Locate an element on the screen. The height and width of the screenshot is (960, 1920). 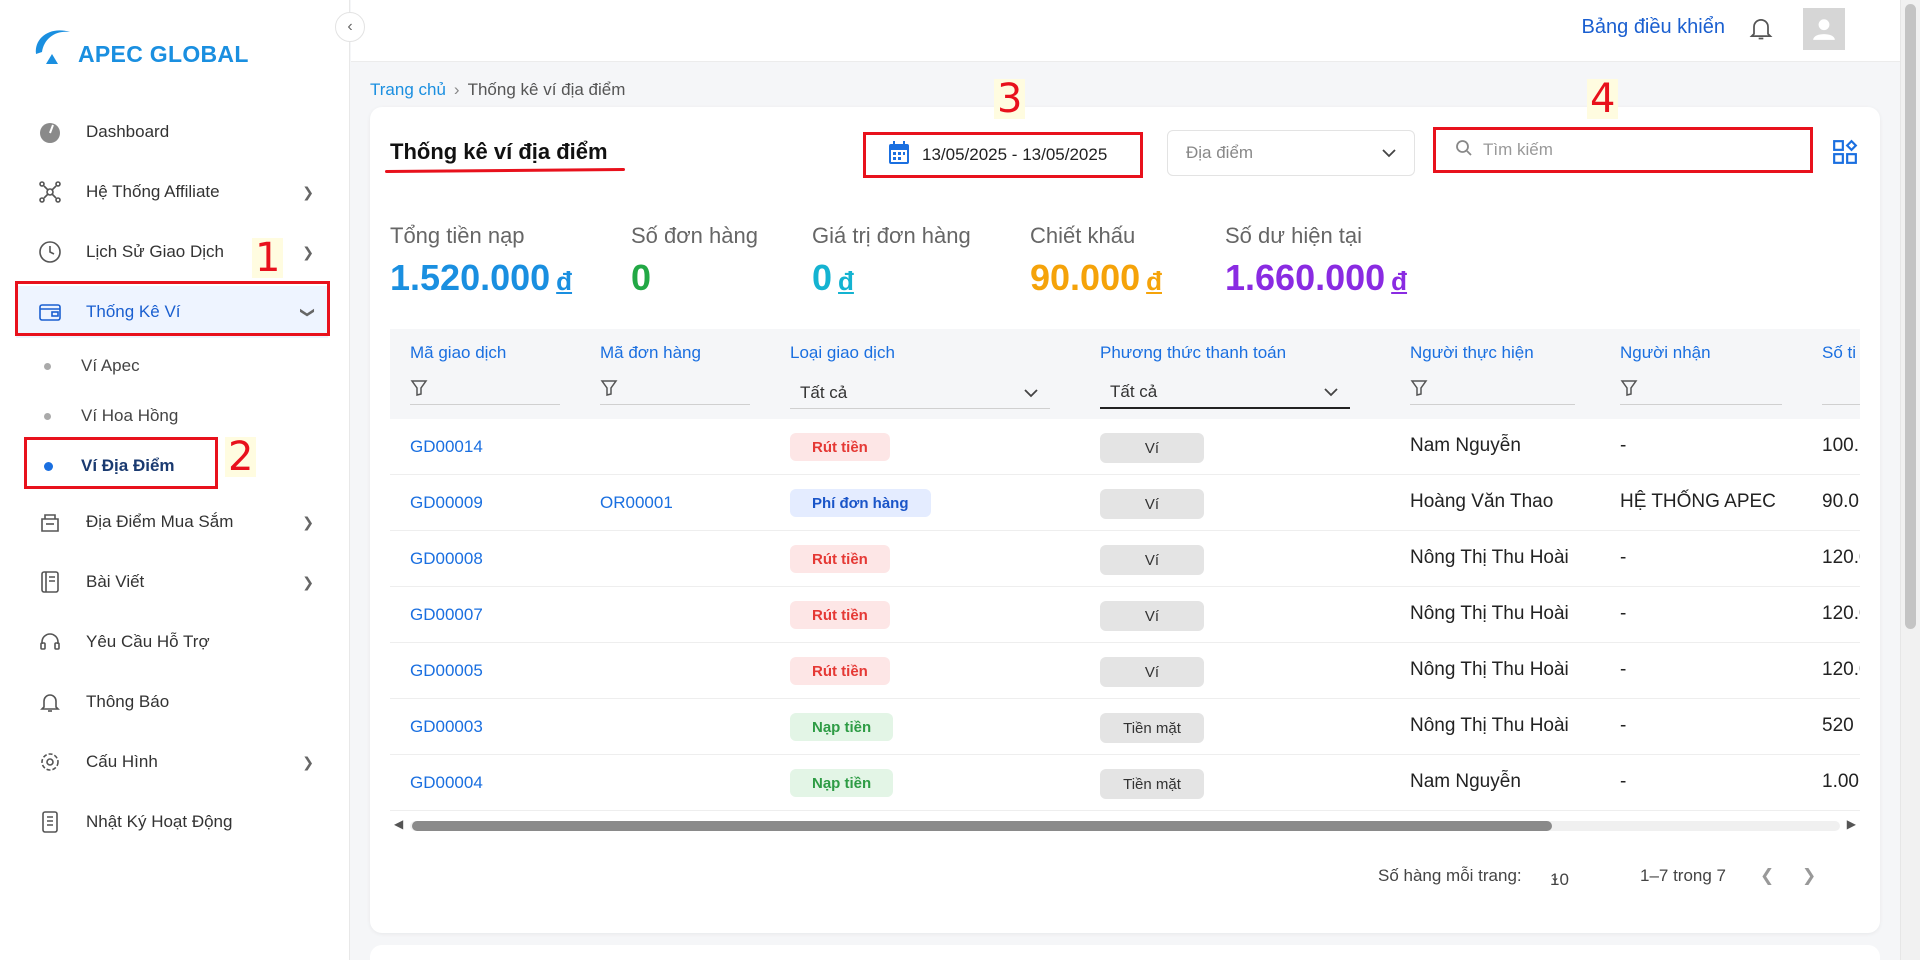
pagination: Số hàng mỗi trang: 10 ⌄ 1–7 trong 7 ❮ ❯ is located at coordinates (1620, 877).